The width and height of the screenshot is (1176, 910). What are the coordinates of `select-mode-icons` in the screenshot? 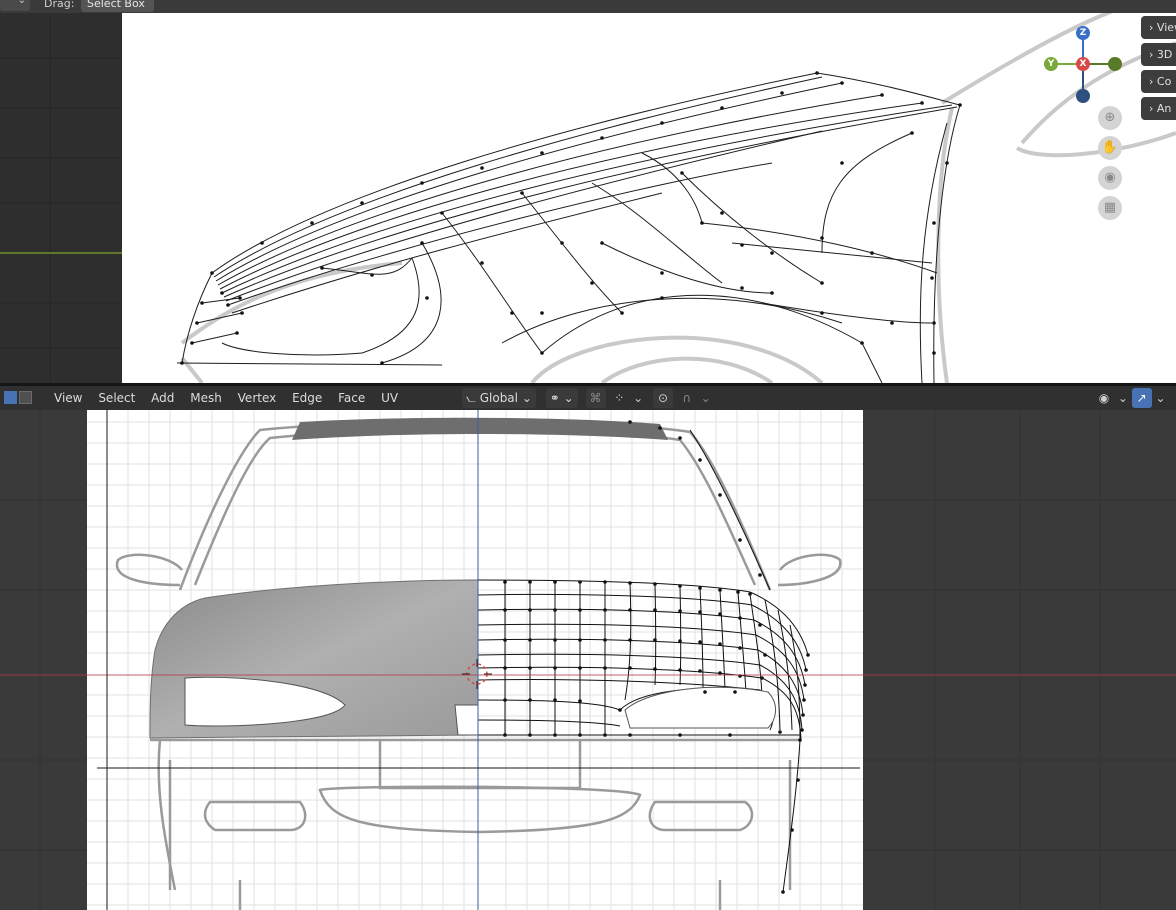 It's located at (19, 398).